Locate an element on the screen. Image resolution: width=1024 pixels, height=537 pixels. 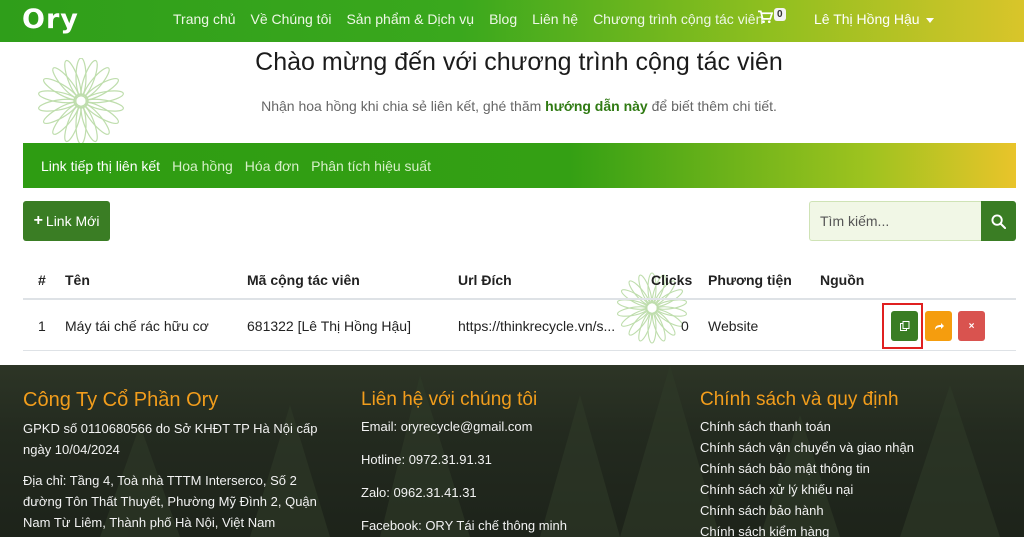
nav-contact: Liên hệ is located at coordinates (555, 19).